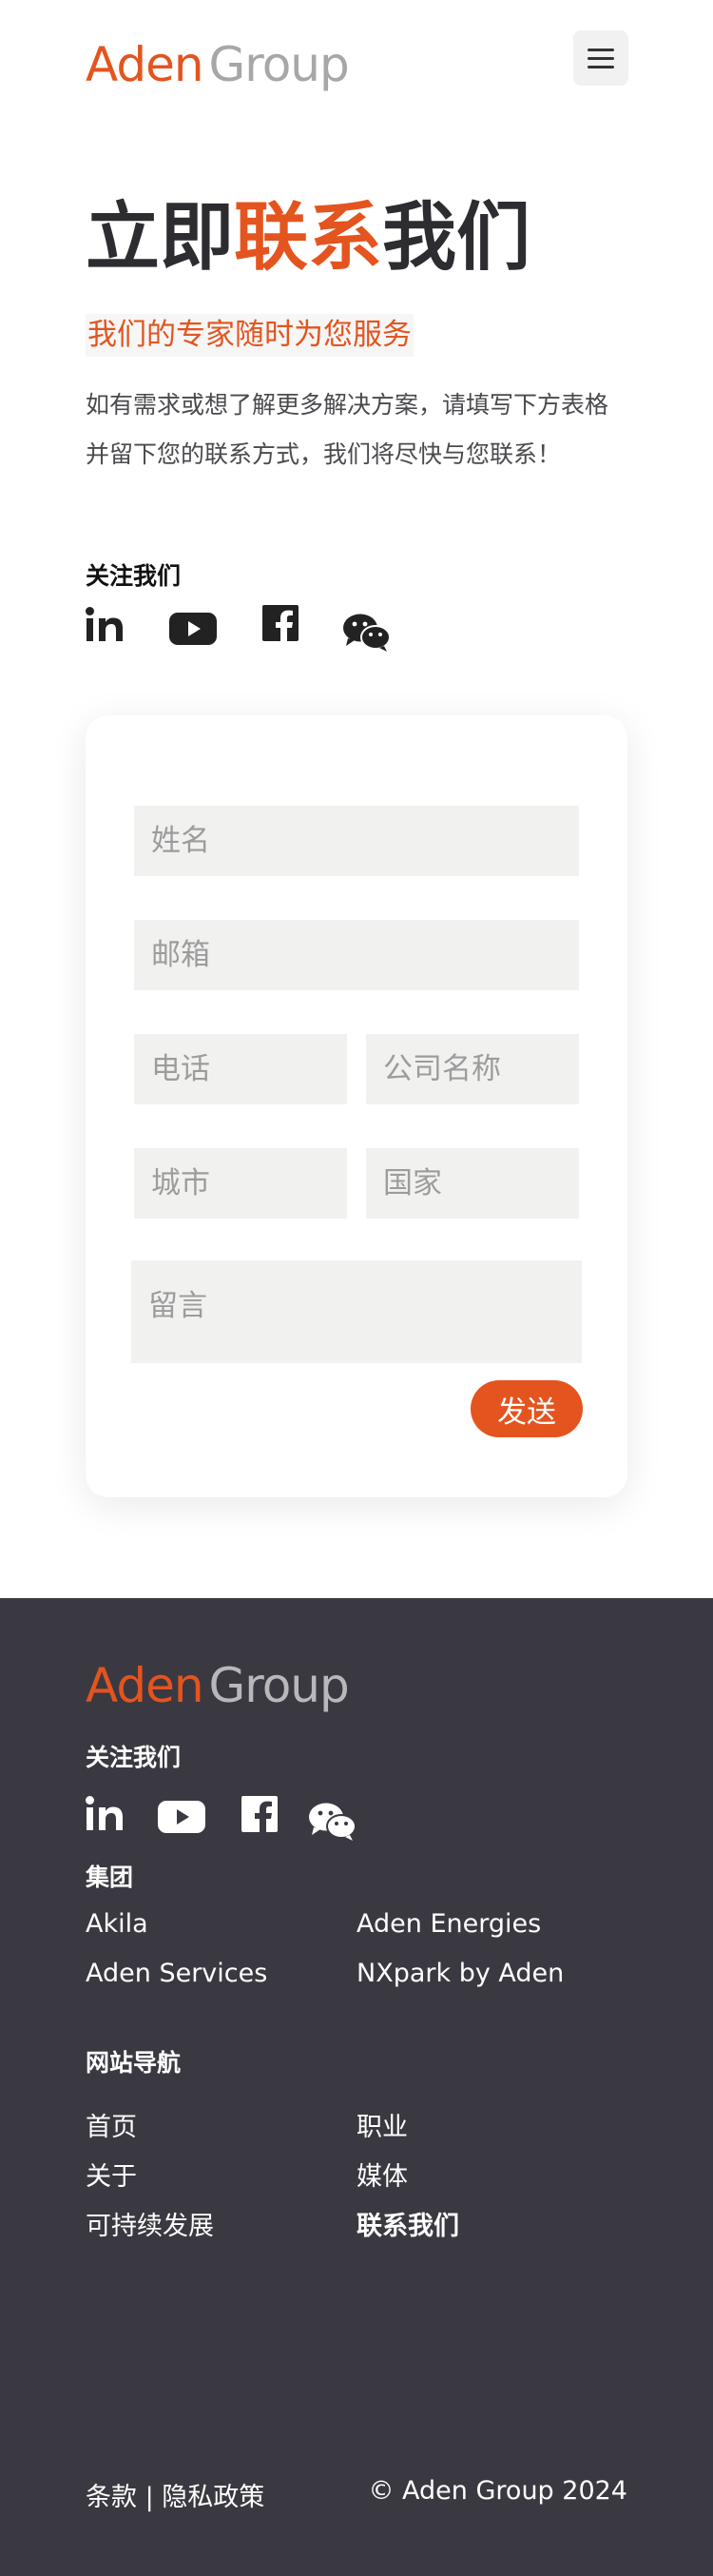 This screenshot has width=713, height=2576. What do you see at coordinates (527, 1409) in the screenshot?
I see `send-button: 发送` at bounding box center [527, 1409].